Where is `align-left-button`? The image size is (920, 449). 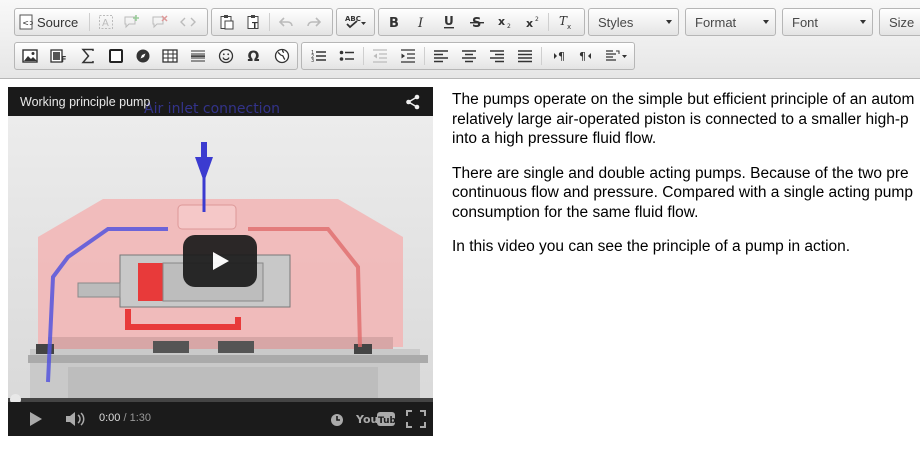
align-left-button is located at coordinates (441, 56).